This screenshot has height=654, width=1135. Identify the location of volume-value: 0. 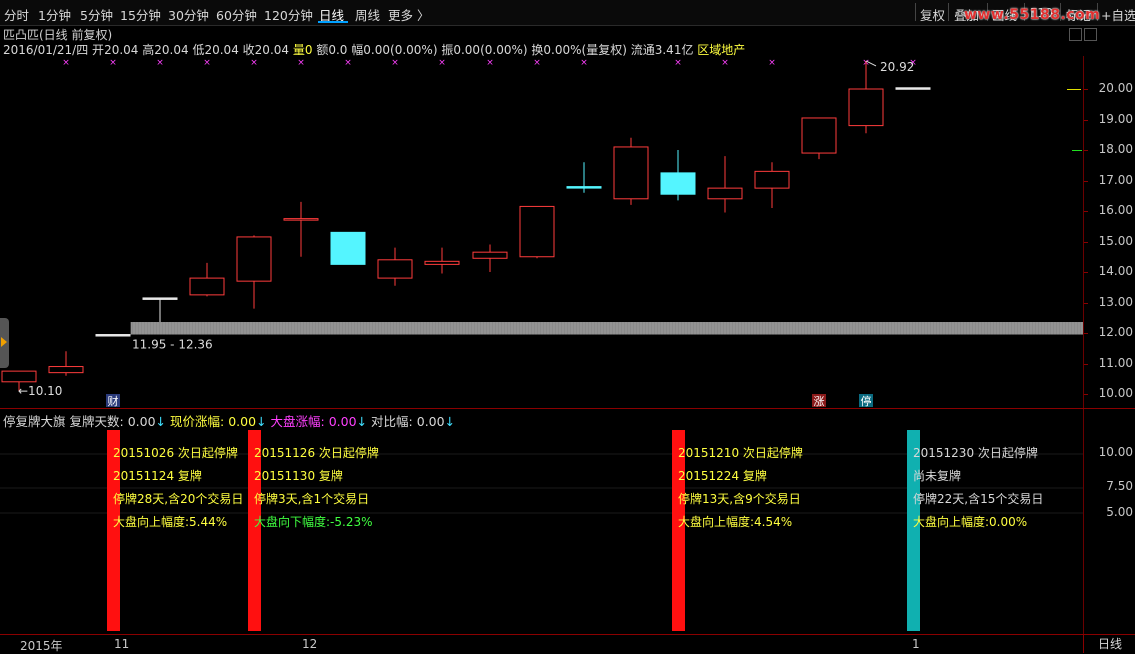
(308, 50).